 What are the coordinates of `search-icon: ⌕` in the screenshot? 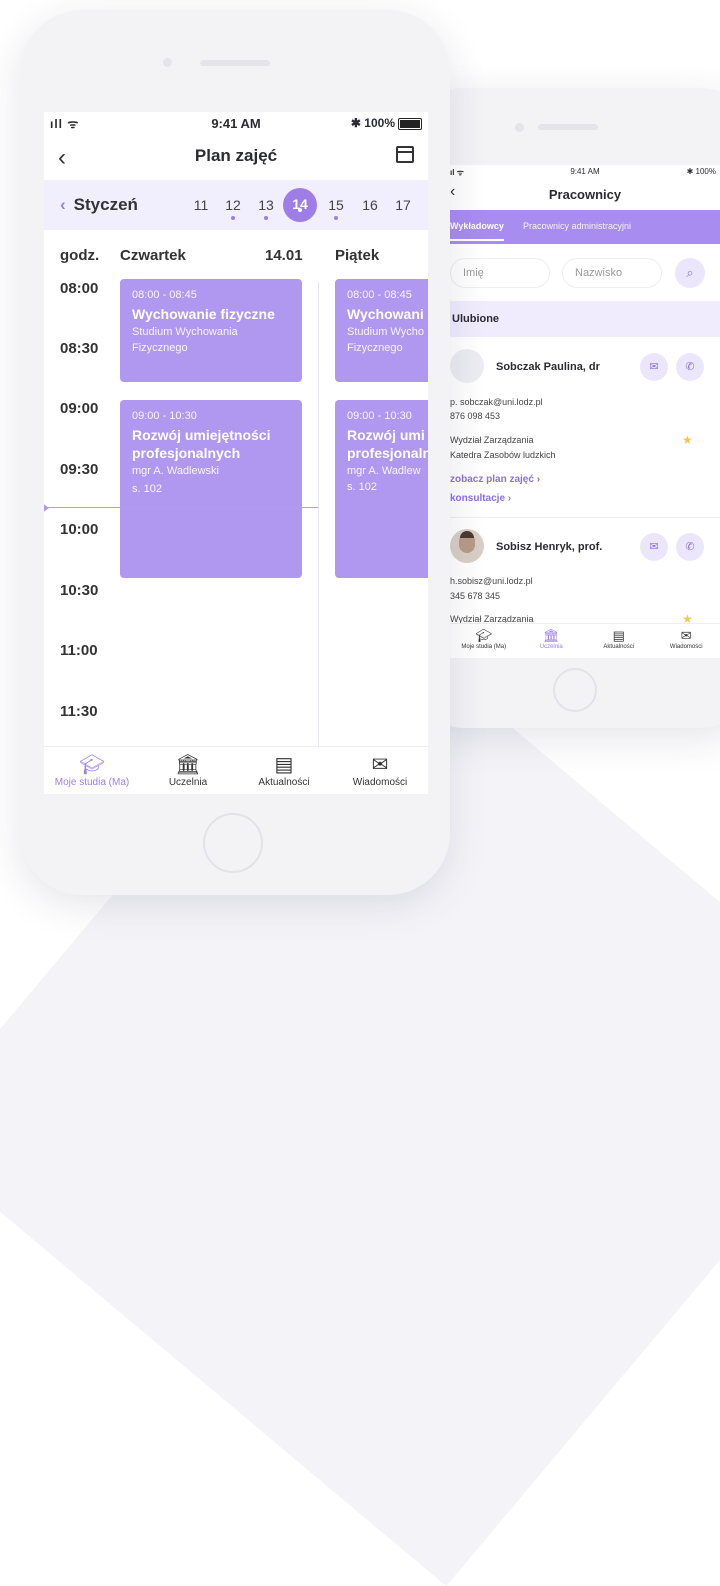 It's located at (689, 272).